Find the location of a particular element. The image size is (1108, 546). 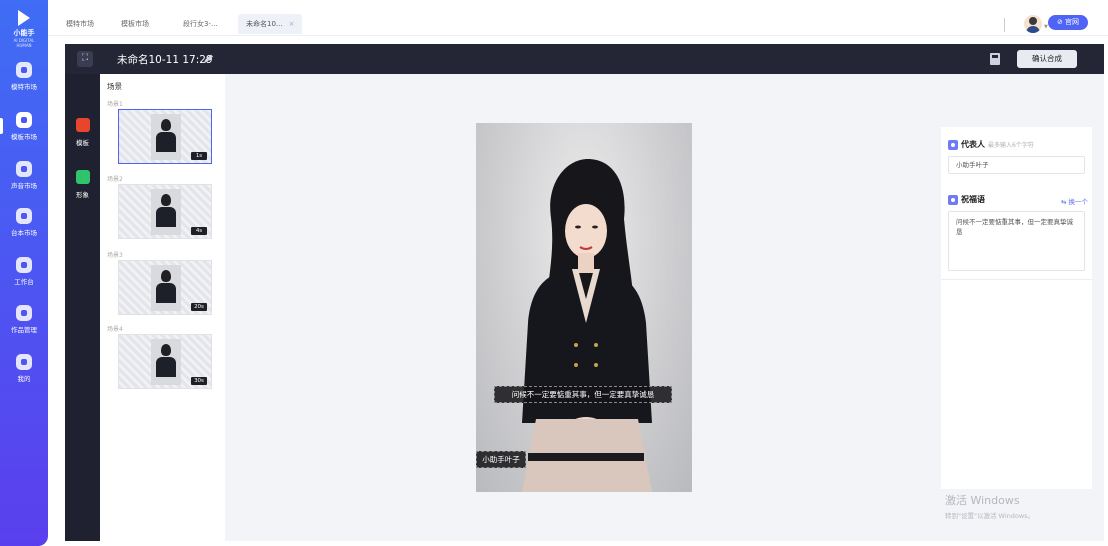

greeting-title: 祝福语 is located at coordinates (973, 199).